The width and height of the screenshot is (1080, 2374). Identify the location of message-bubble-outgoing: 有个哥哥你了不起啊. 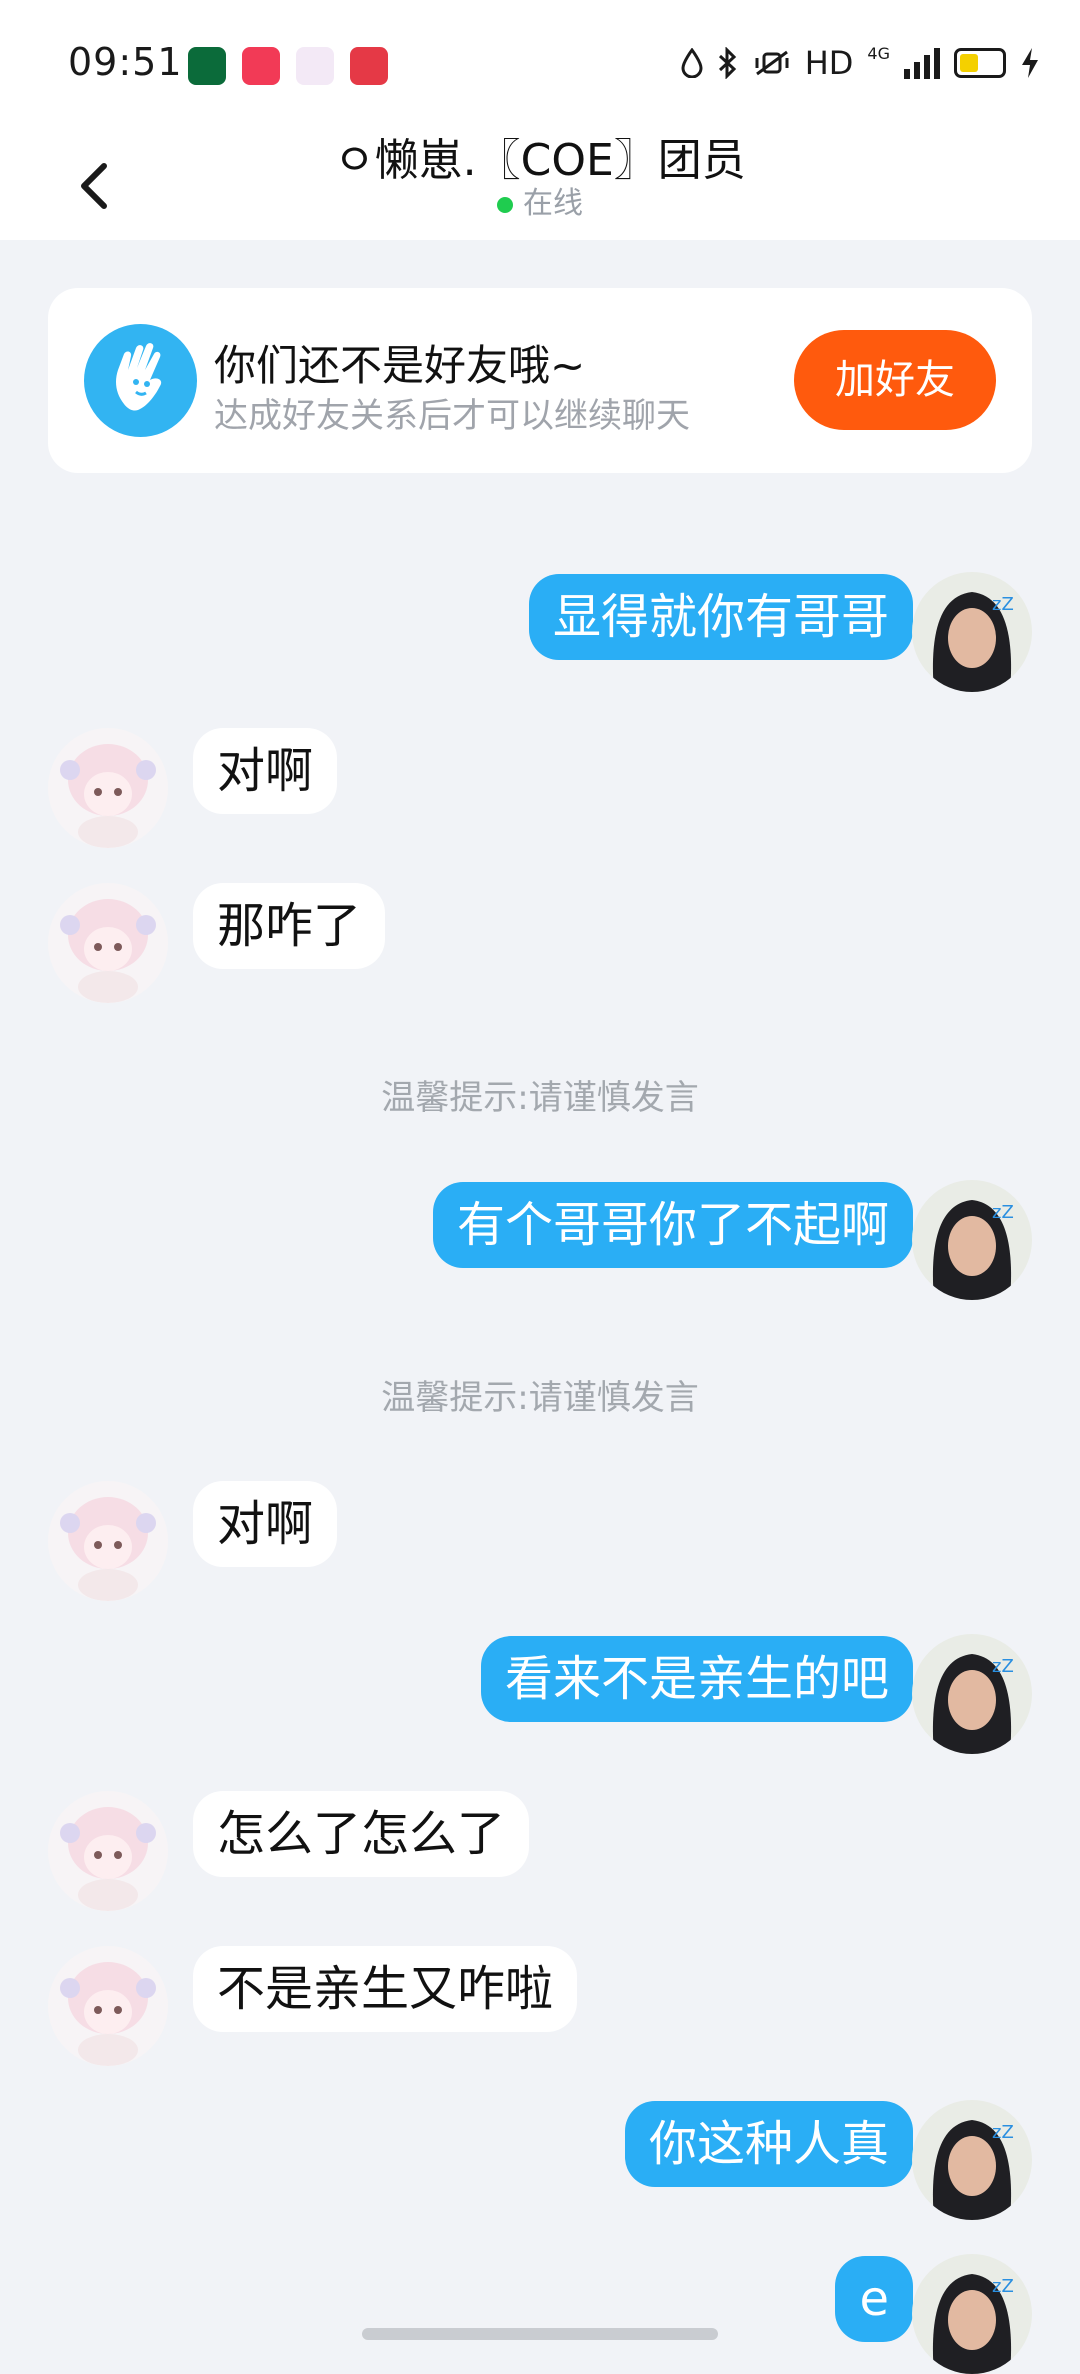
(672, 1225).